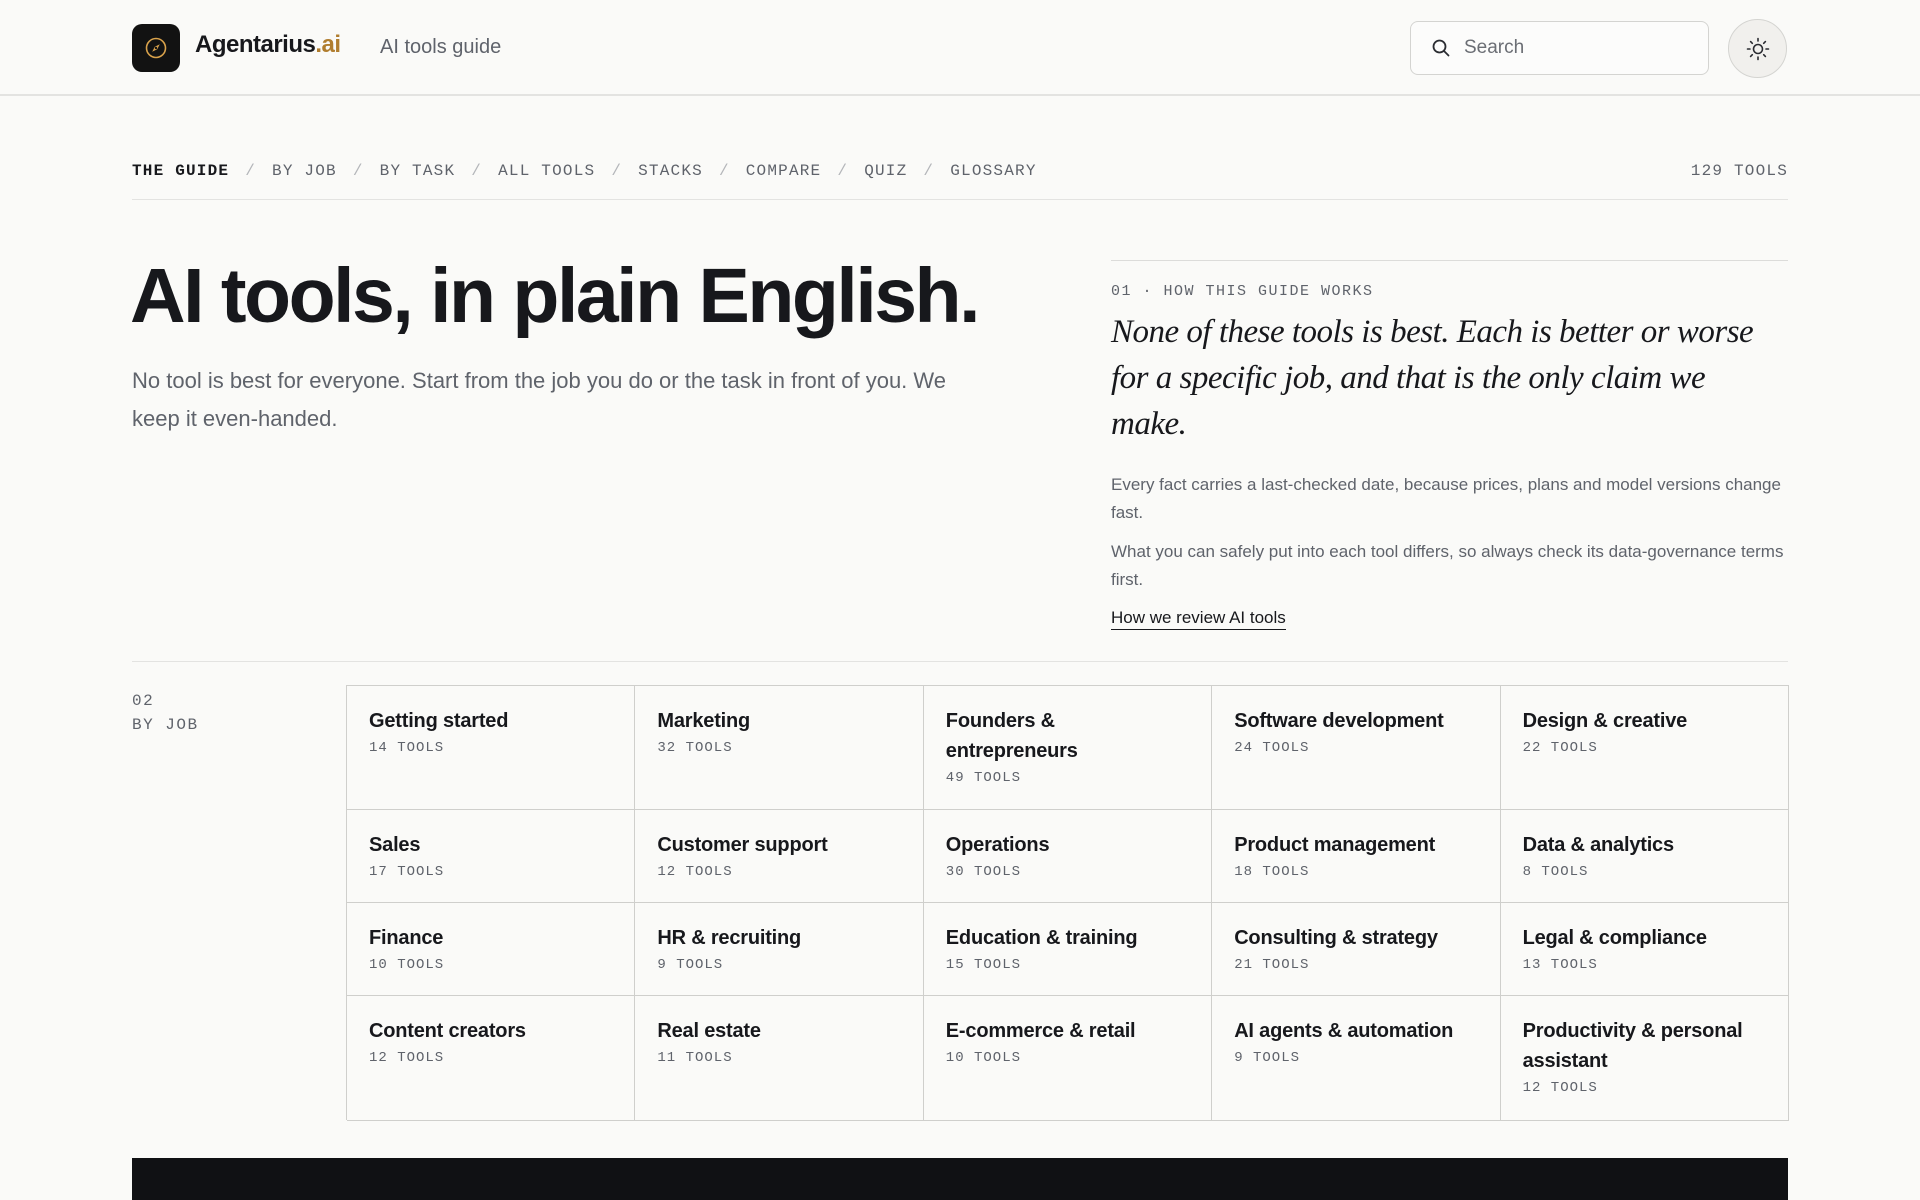 This screenshot has width=1920, height=1200. Describe the element at coordinates (1041, 938) in the screenshot. I see `job-name: Education & training` at that location.